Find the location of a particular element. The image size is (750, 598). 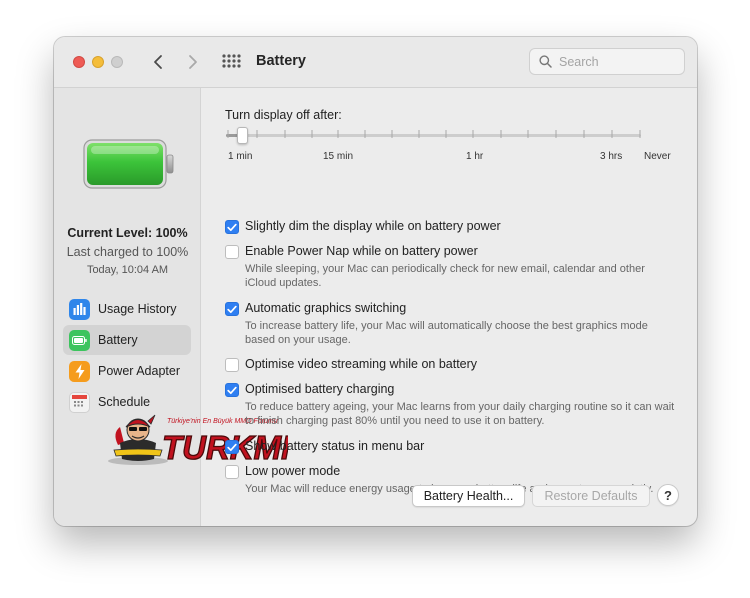

sidebar-item-battery: Battery is located at coordinates (127, 340).